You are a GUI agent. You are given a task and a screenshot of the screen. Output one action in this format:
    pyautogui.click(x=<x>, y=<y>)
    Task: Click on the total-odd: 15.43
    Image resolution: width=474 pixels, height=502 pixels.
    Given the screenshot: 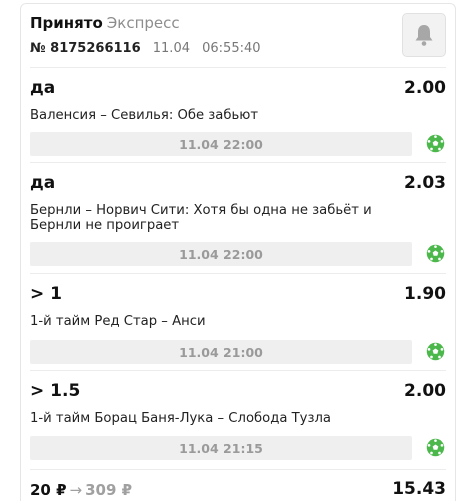 What is the action you would take?
    pyautogui.click(x=419, y=489)
    